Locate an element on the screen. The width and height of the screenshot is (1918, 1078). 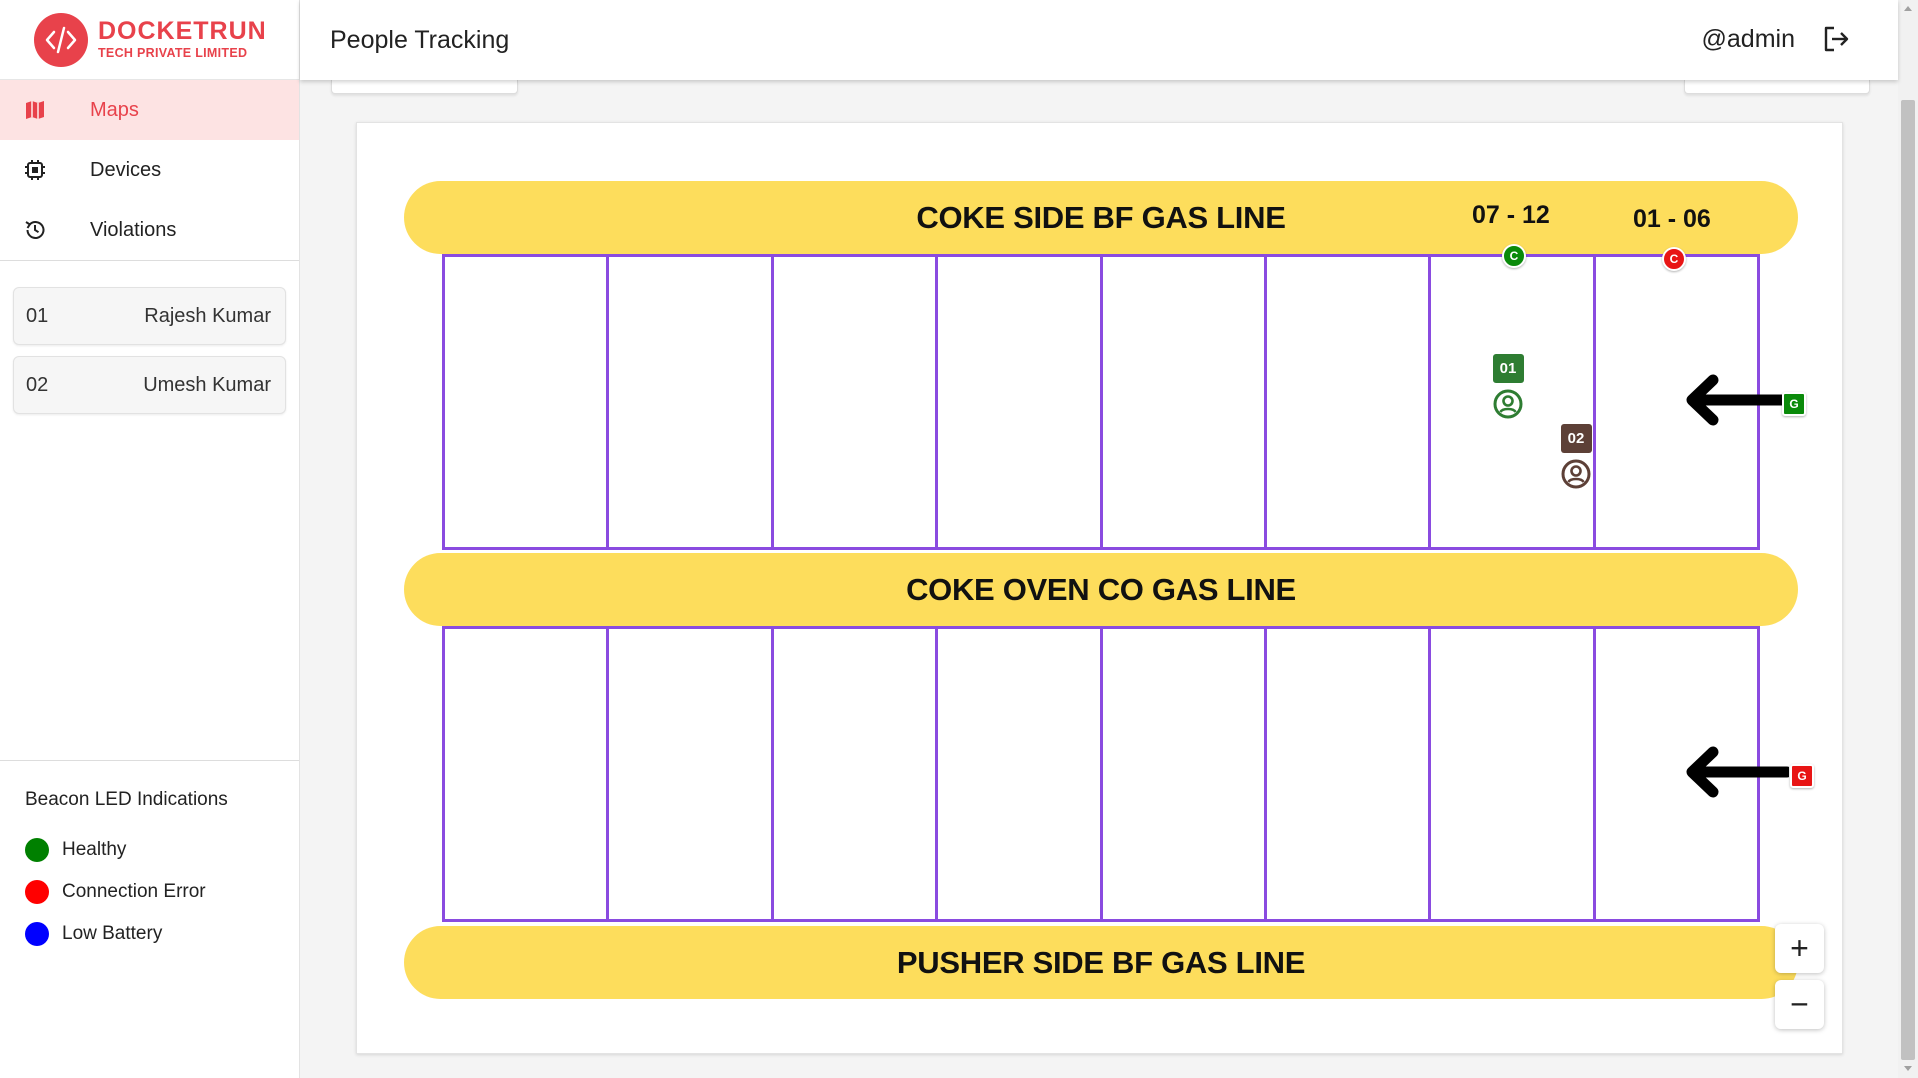
person-id: 02 is located at coordinates (37, 384).